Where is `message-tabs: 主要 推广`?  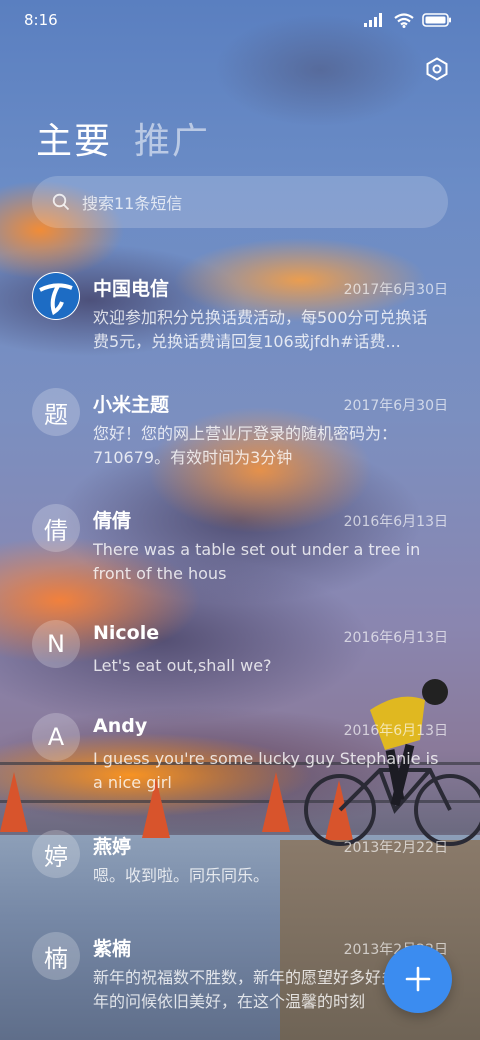
message-tabs: 主要 推广 is located at coordinates (123, 138).